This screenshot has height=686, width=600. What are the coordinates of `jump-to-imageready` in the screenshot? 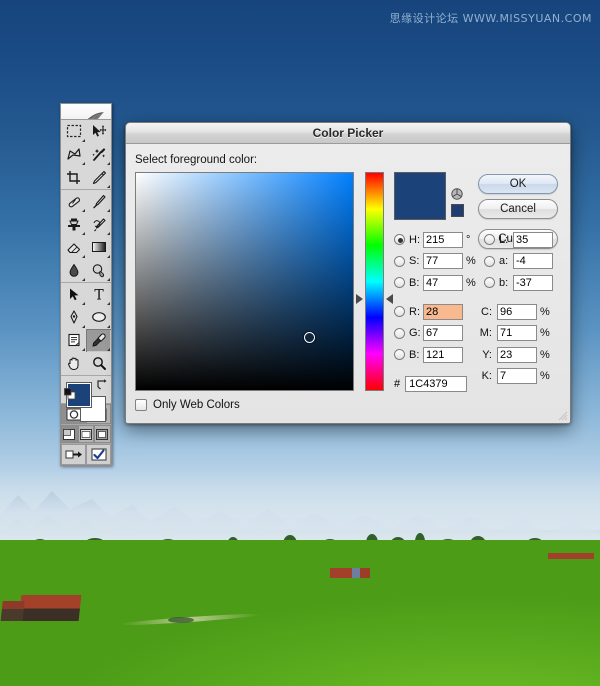 It's located at (73, 454).